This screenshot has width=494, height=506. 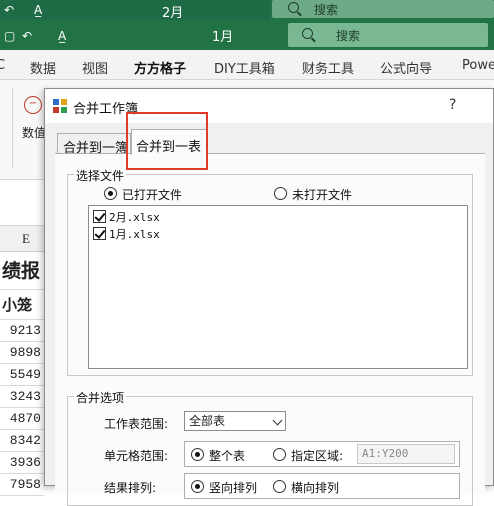 I want to click on column-header: E, so click(x=22, y=239).